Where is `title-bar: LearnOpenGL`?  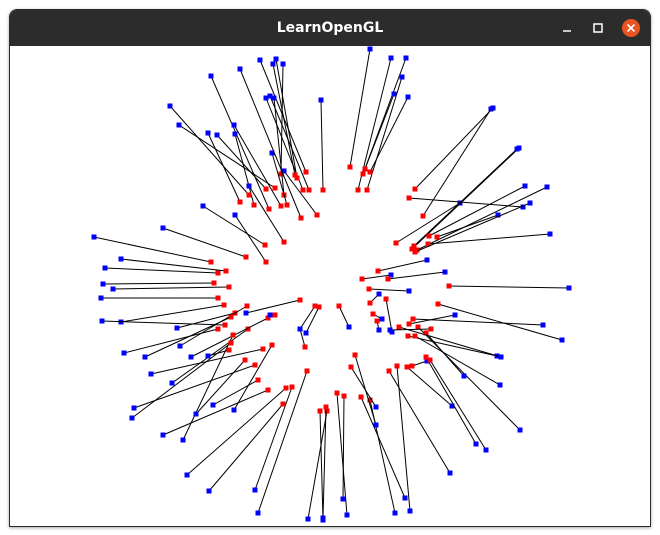
title-bar: LearnOpenGL is located at coordinates (330, 28).